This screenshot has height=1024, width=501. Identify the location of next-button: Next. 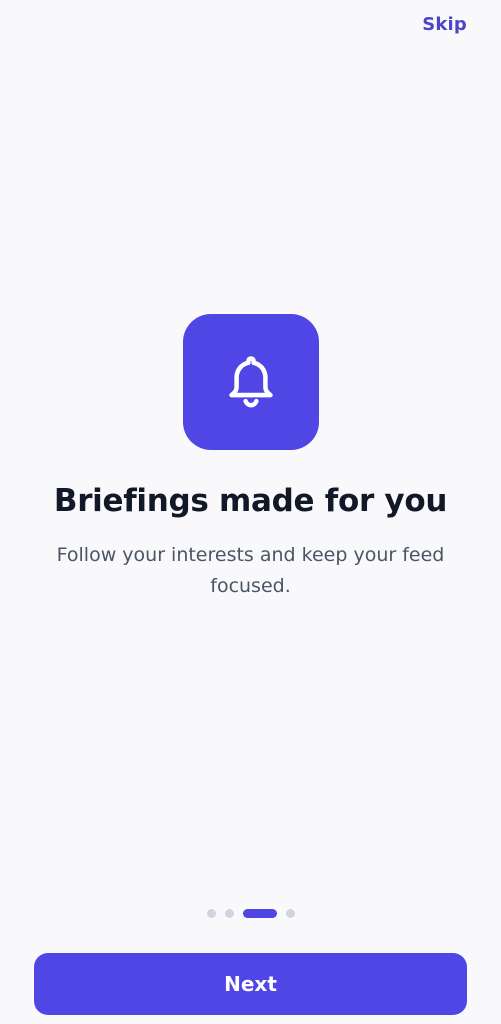
(250, 984).